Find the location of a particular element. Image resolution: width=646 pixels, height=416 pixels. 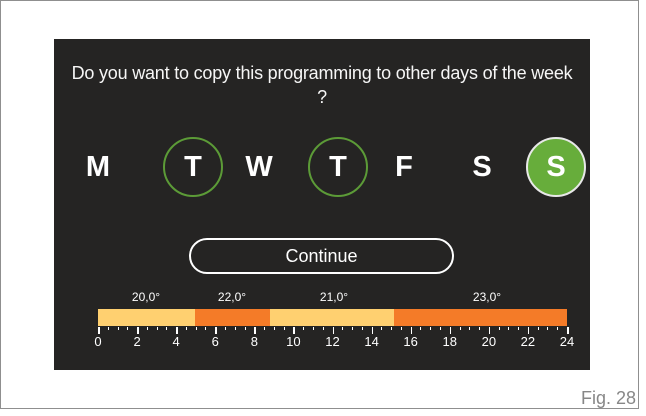

day-friday-button: F is located at coordinates (404, 167).